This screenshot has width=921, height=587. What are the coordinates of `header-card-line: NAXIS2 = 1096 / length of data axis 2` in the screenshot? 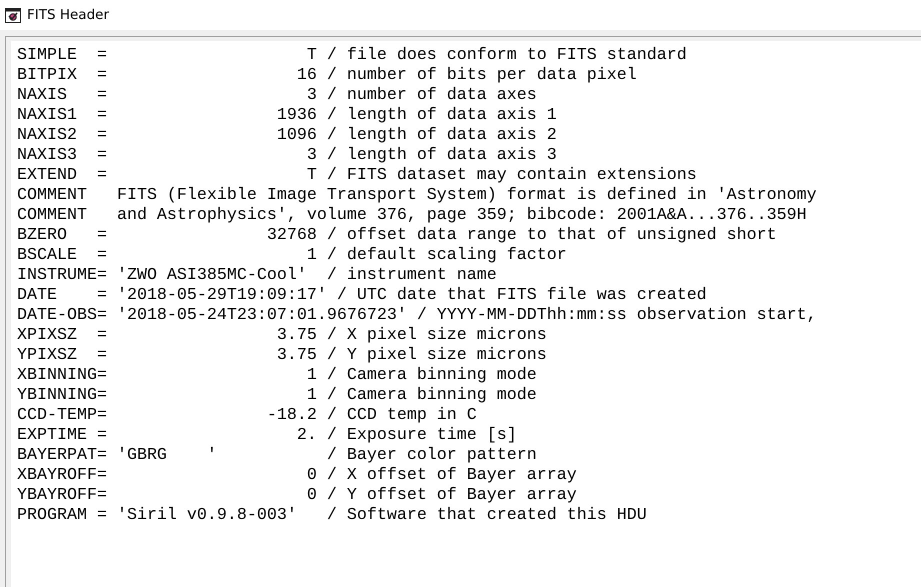 It's located at (287, 136).